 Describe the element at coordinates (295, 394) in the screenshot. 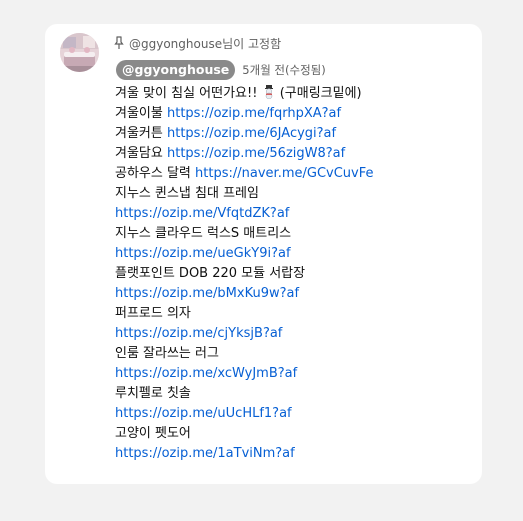

I see `comment-line: 루치펠로 칫솔` at that location.